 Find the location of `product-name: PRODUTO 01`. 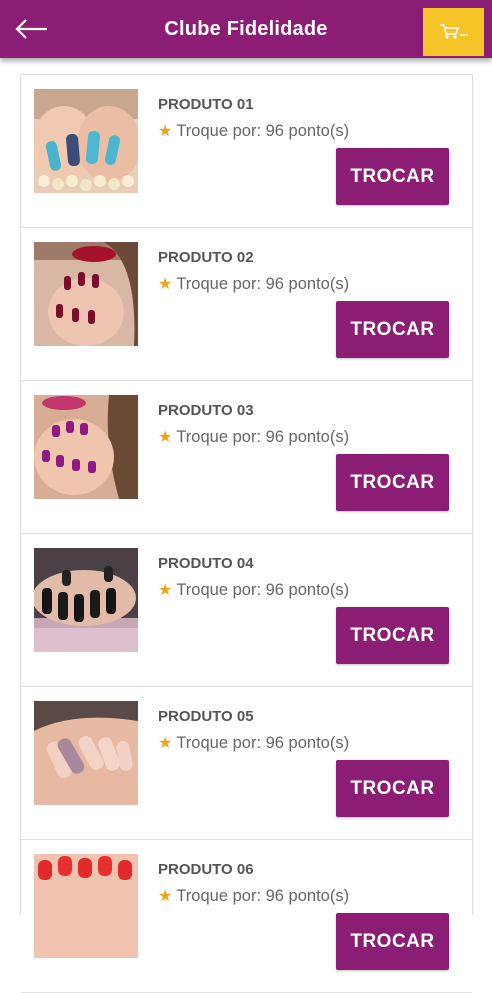

product-name: PRODUTO 01 is located at coordinates (206, 104).